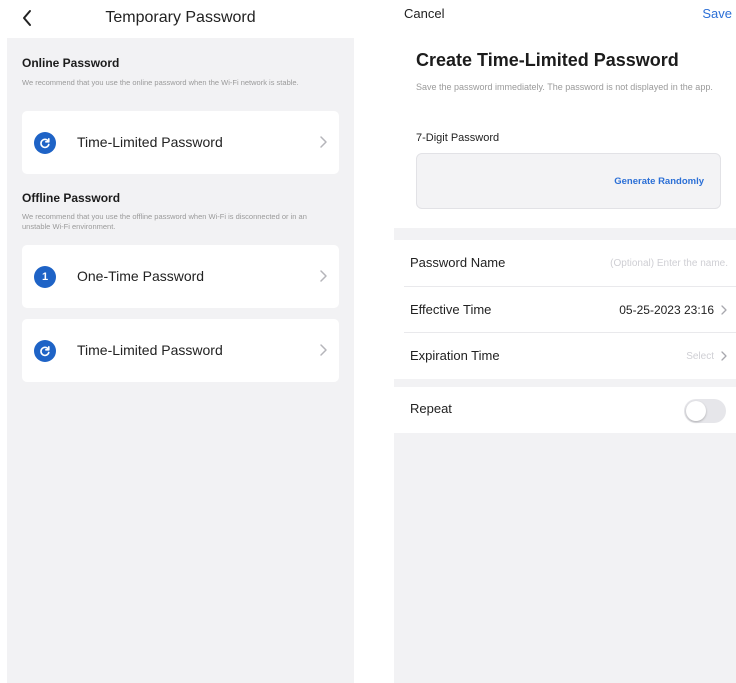  Describe the element at coordinates (659, 181) in the screenshot. I see `generate-randomly-button: Generate Randomly` at that location.